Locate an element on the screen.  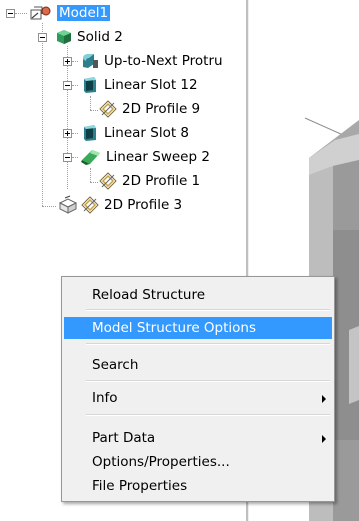
protrusion-feature-icon is located at coordinates (90, 61).